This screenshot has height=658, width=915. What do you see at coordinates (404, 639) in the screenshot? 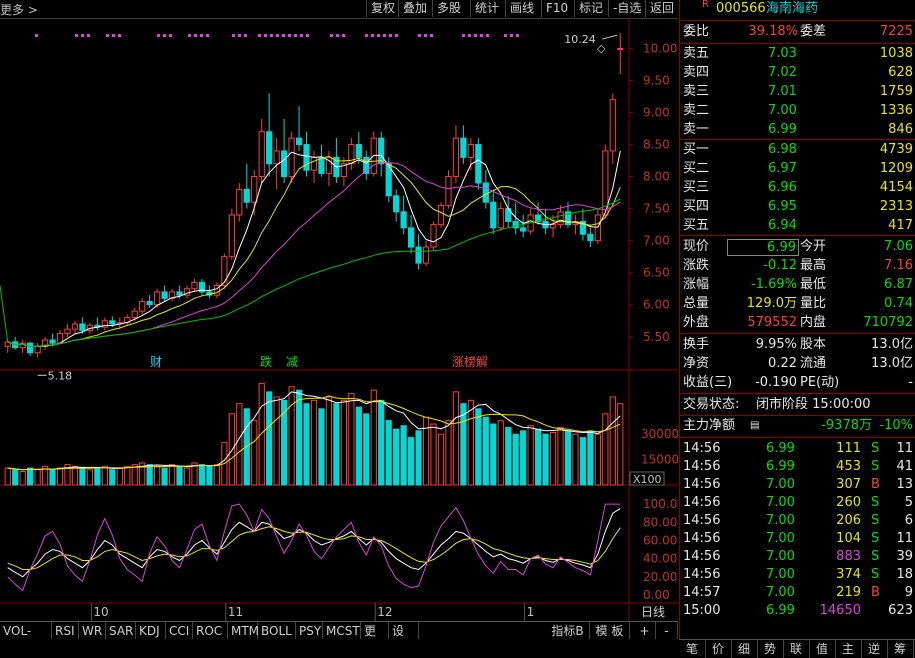
I see `indicator-tab-12: 设置` at bounding box center [404, 639].